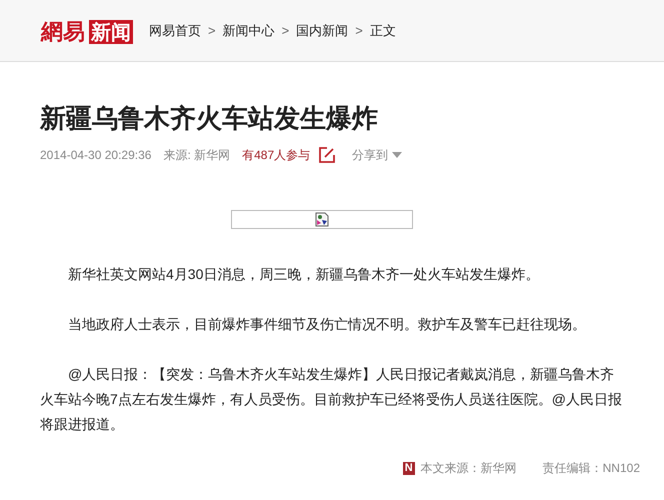  What do you see at coordinates (397, 155) in the screenshot?
I see `caret-icon` at bounding box center [397, 155].